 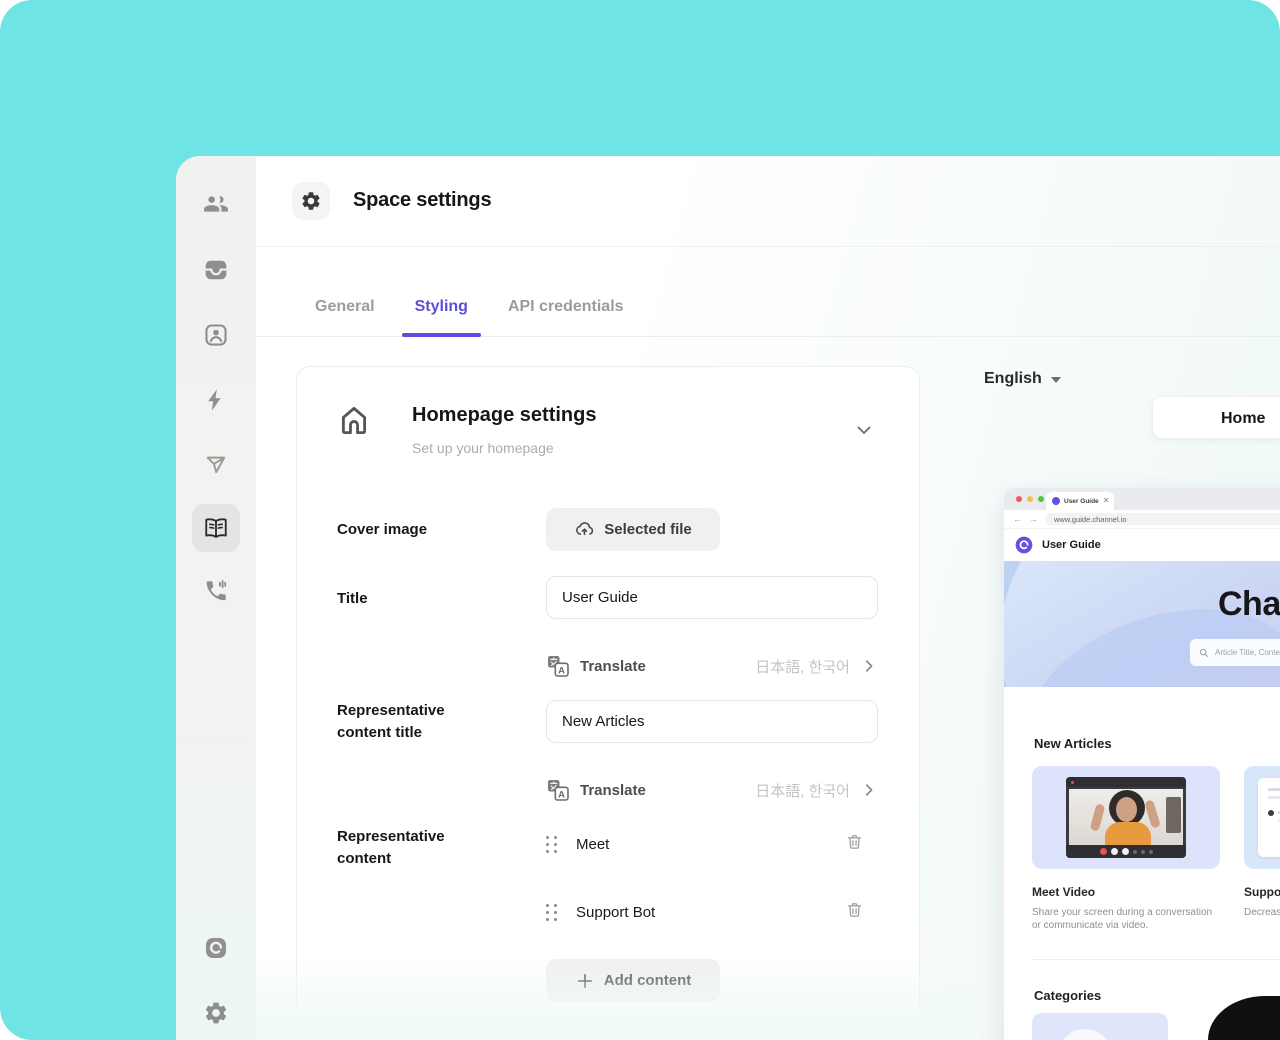 I want to click on back-arrow-icon: ←, so click(x=1017, y=519).